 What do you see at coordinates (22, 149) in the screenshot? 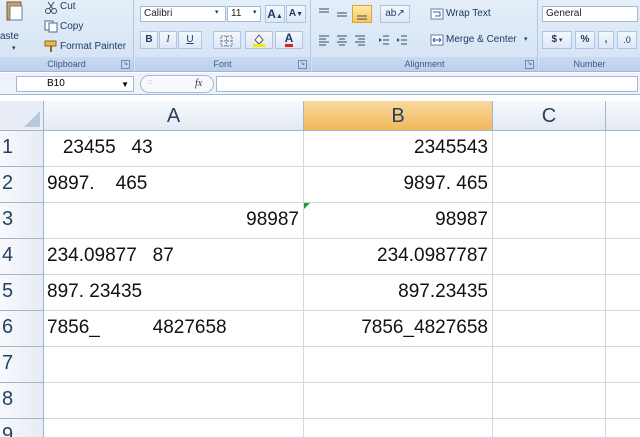
I see `row-header-1: 1` at bounding box center [22, 149].